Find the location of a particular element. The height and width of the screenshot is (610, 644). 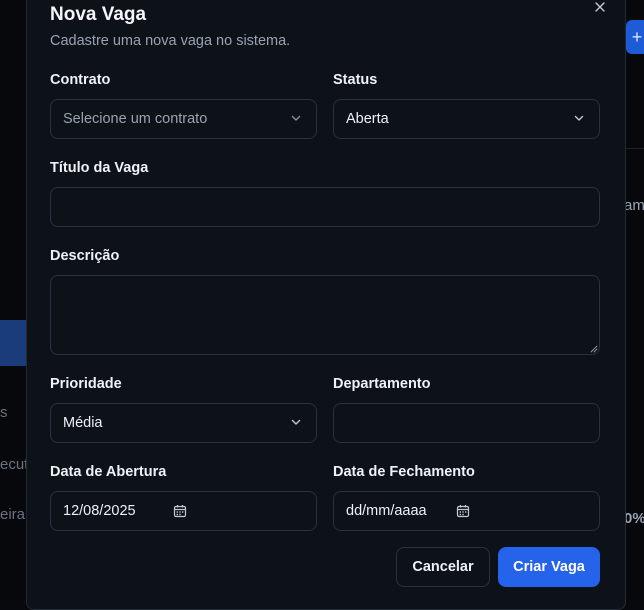

resize-handle-icon is located at coordinates (594, 349).